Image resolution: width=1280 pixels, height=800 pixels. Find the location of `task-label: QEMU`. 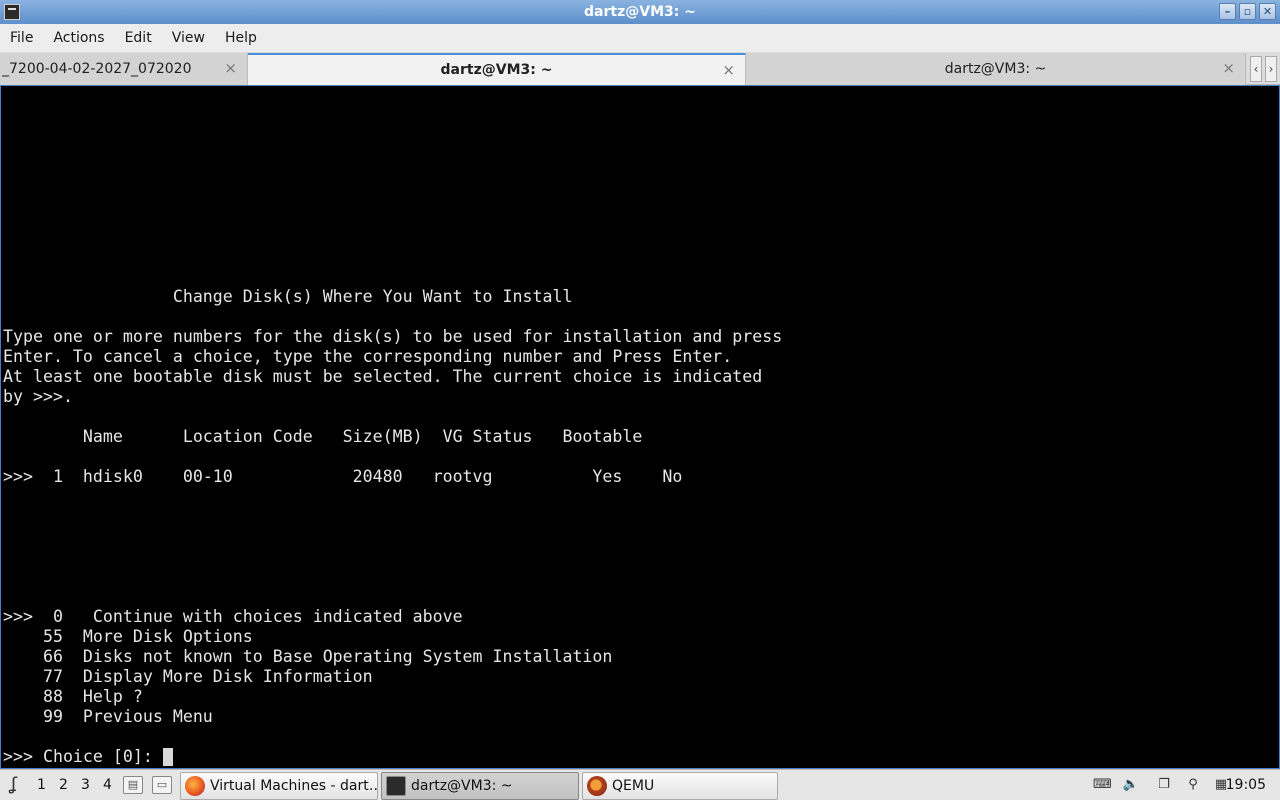

task-label: QEMU is located at coordinates (633, 786).